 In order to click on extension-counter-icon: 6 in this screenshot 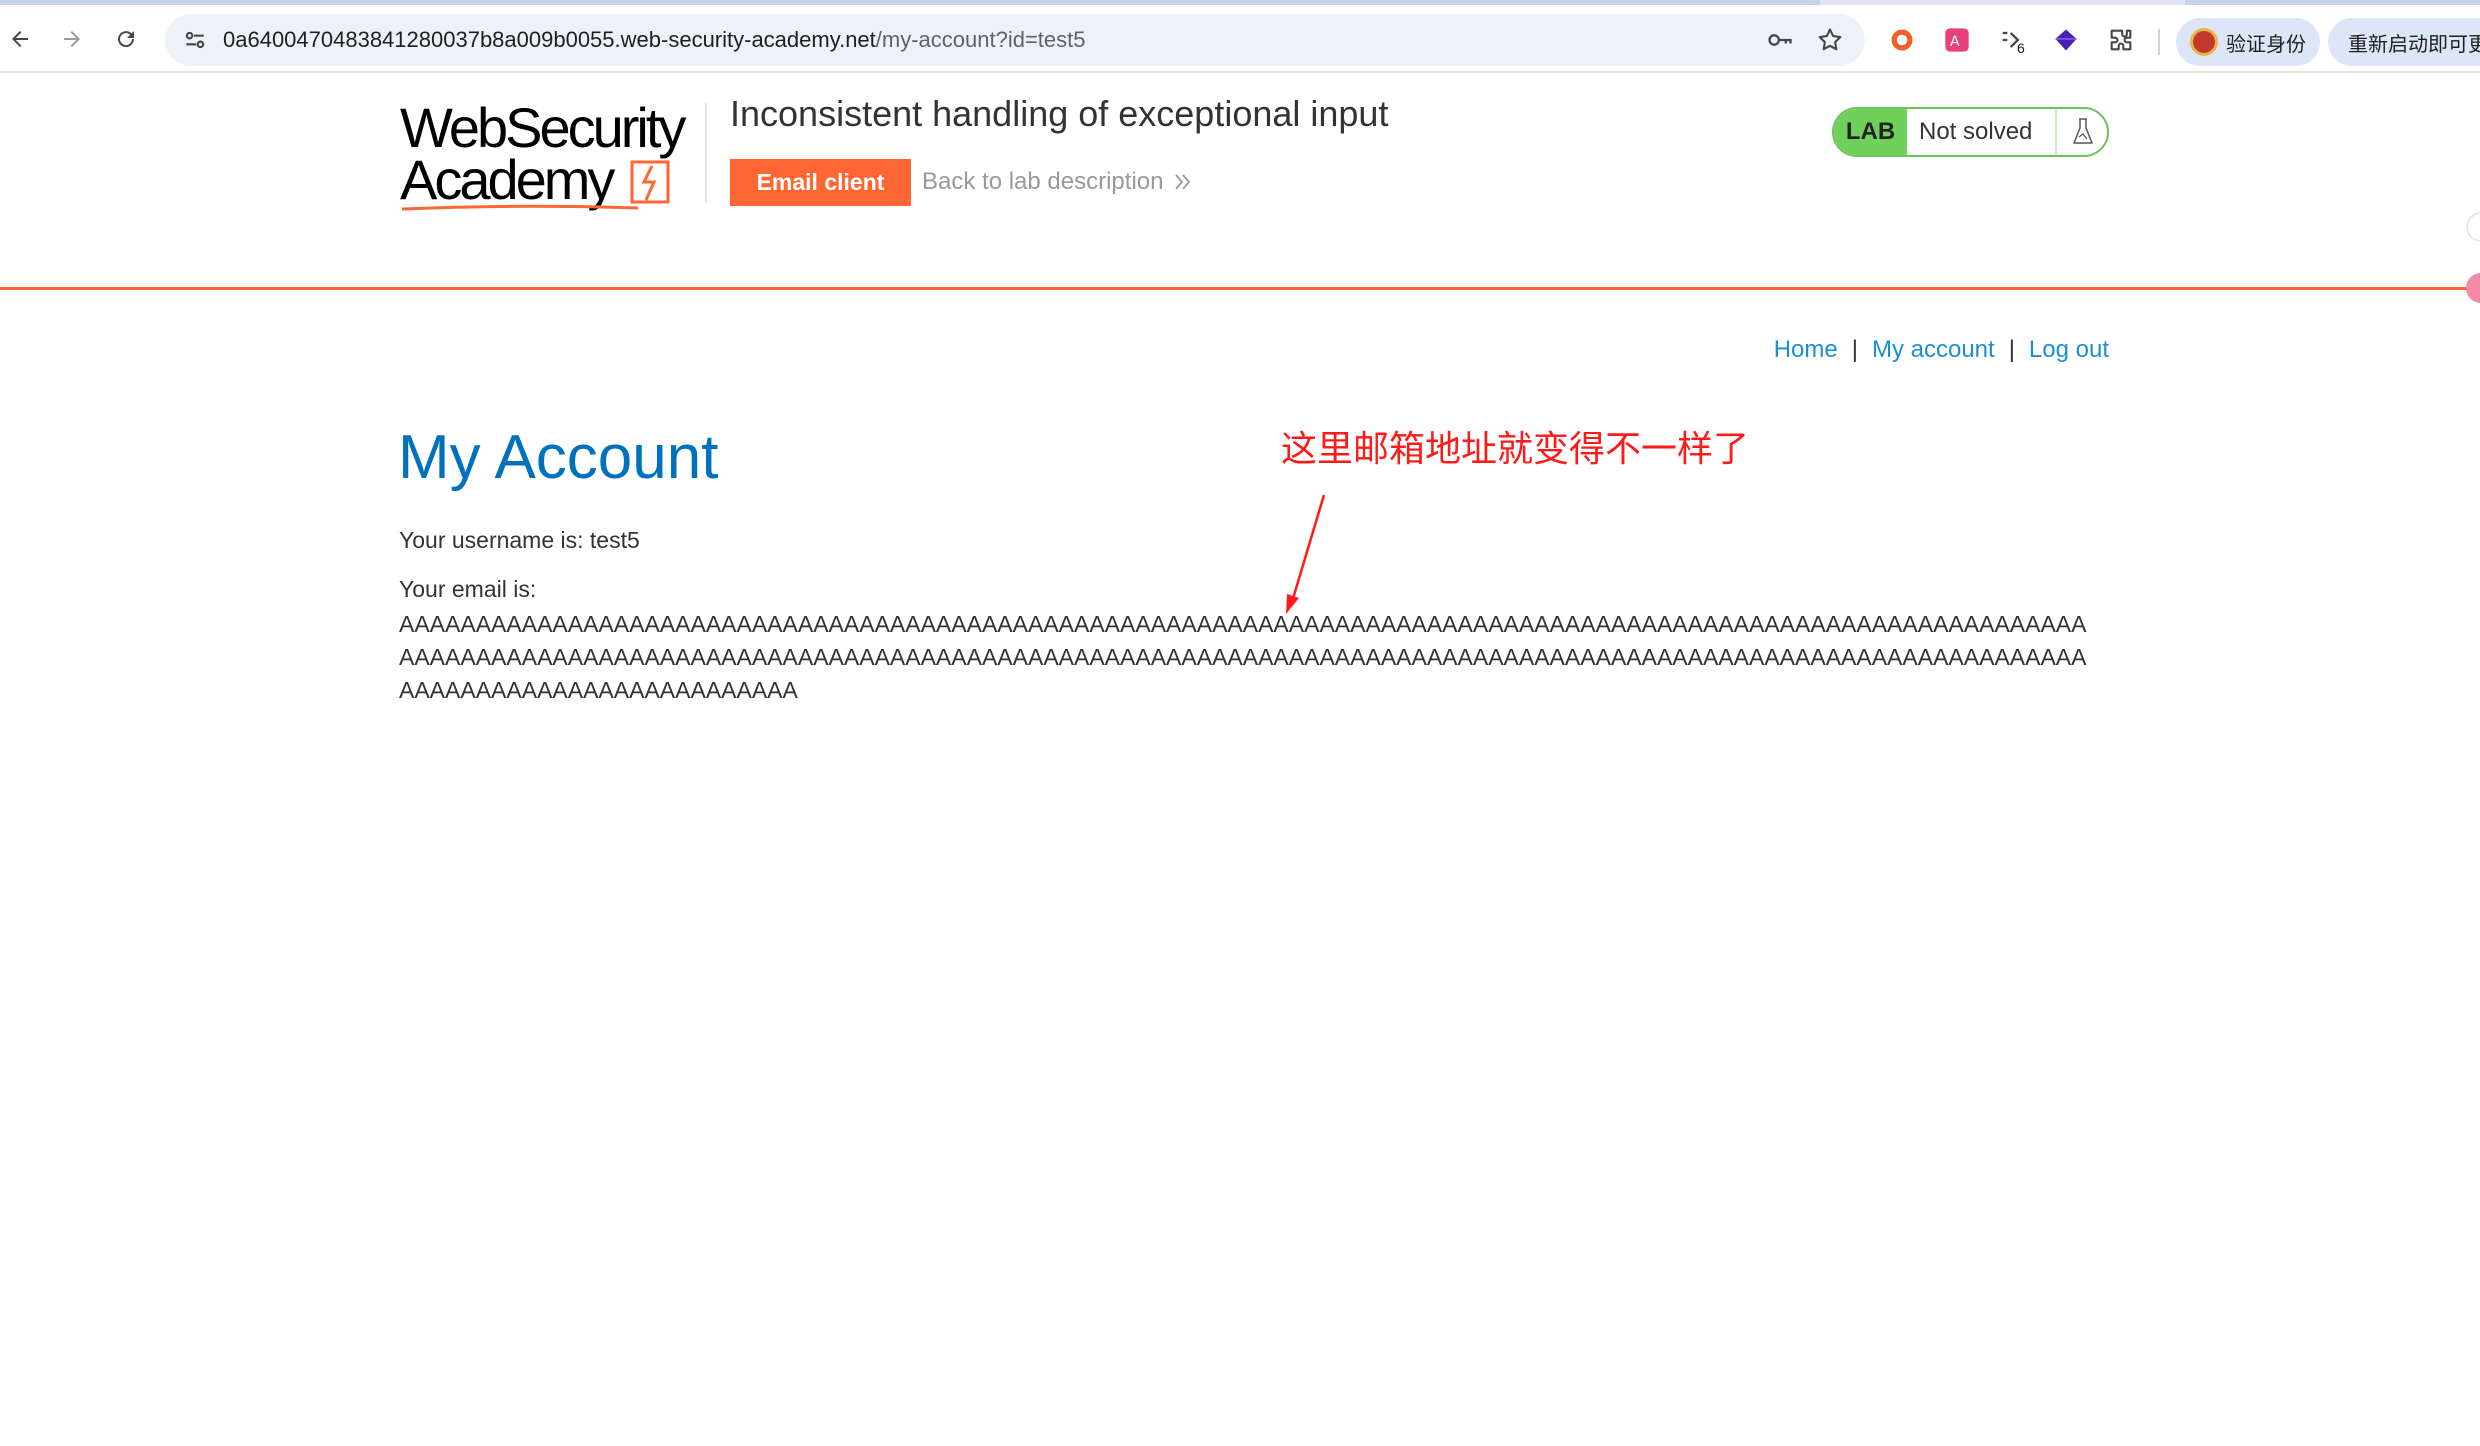, I will do `click(2012, 40)`.